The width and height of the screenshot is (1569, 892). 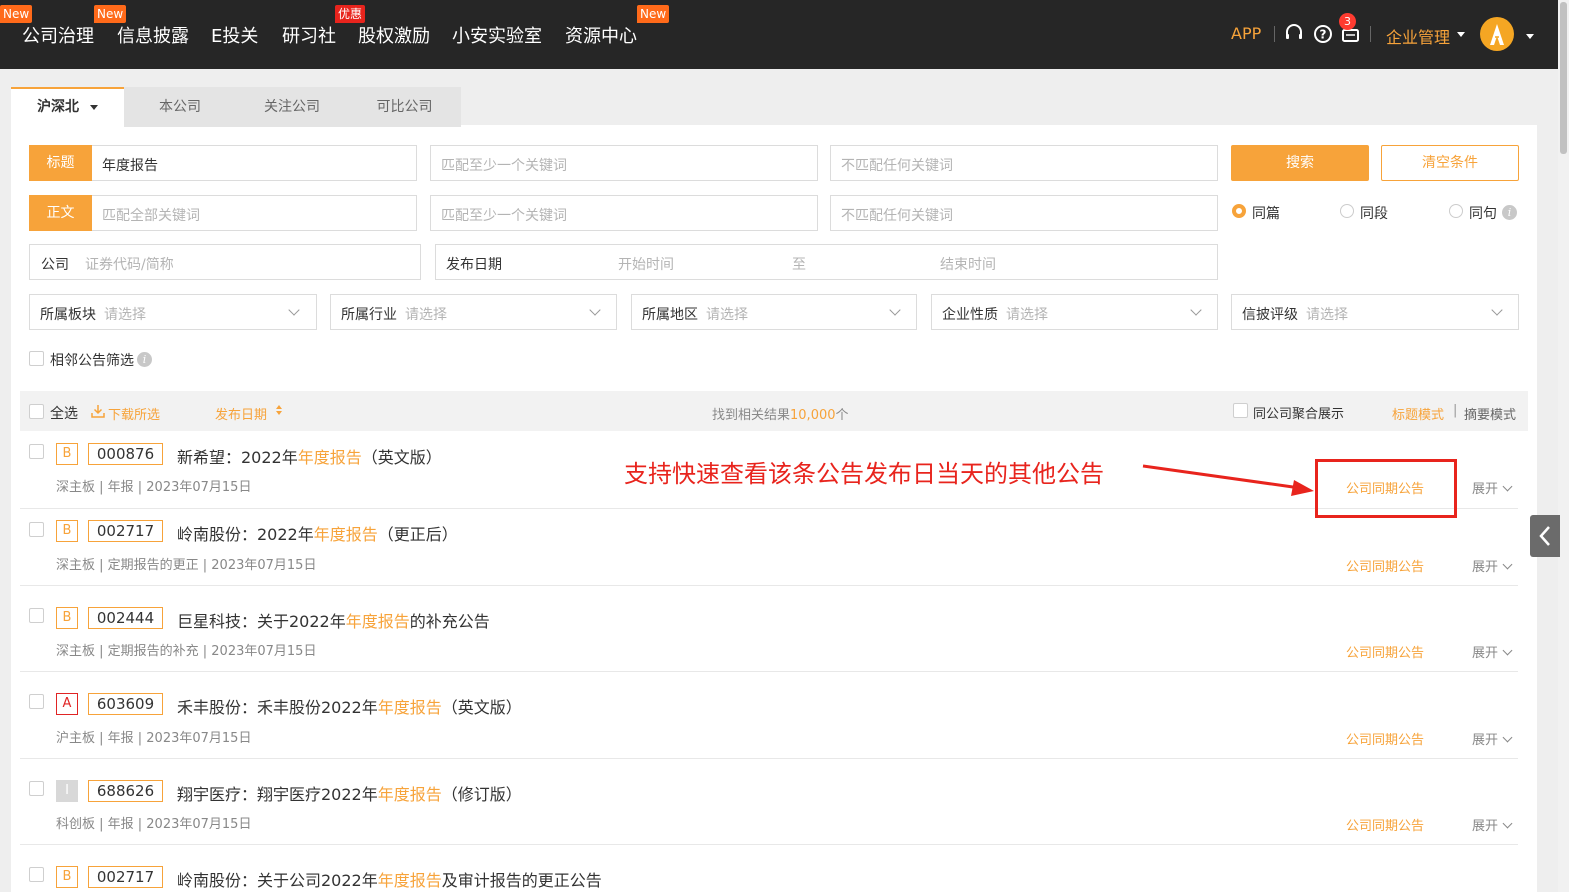 I want to click on start-date-placeholder: 开始时间, so click(x=646, y=264).